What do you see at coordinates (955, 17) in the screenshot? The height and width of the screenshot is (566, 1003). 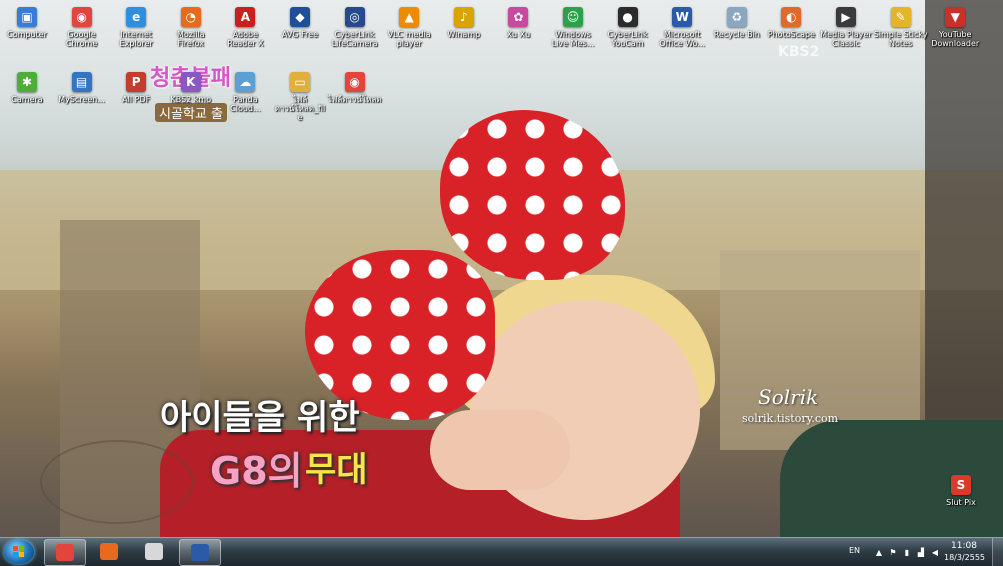 I see `youtube-downloader-icon: ▼` at bounding box center [955, 17].